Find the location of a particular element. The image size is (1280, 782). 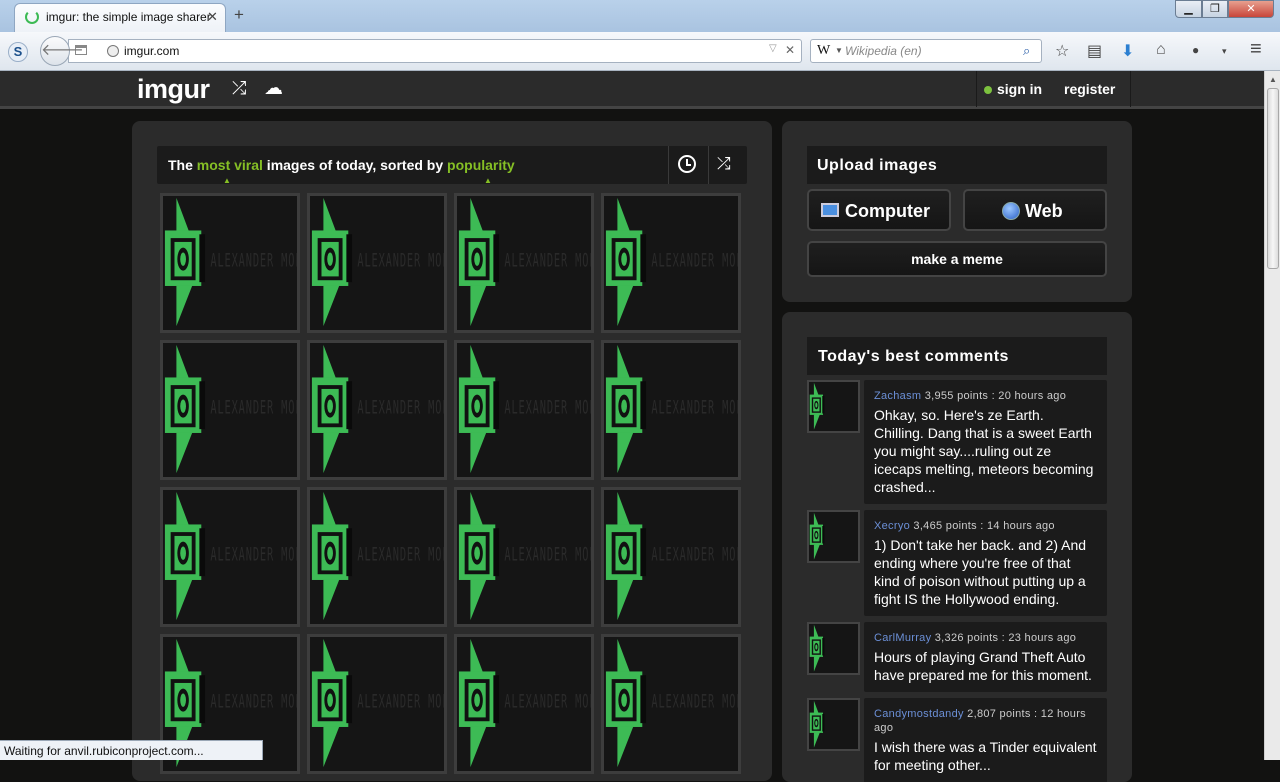

upload-computer-button: Computer is located at coordinates (879, 210).